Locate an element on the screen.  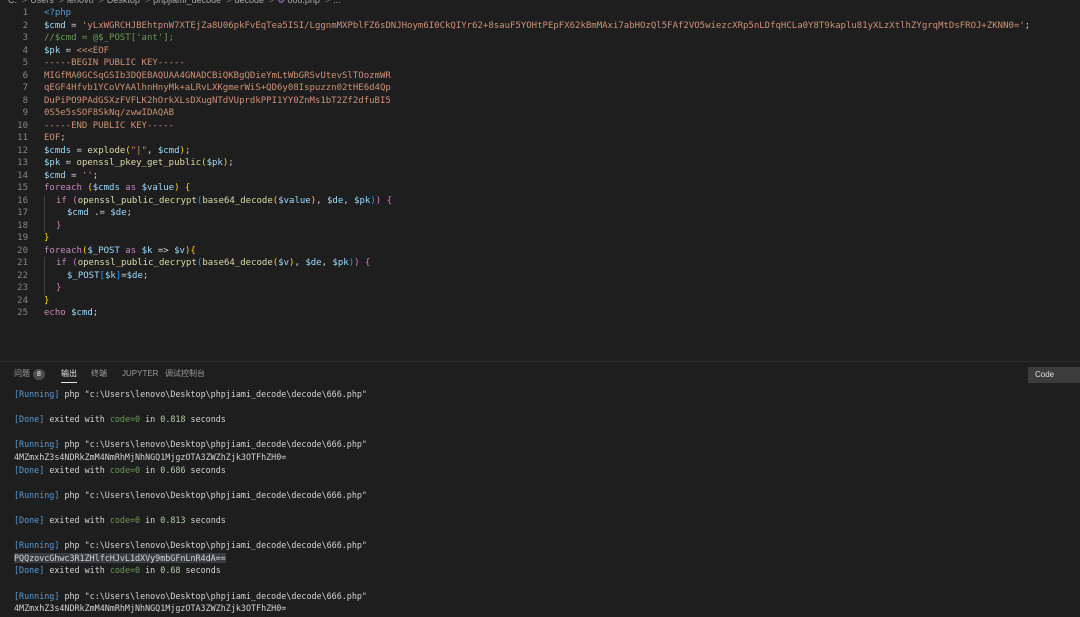
line-number: 1 is located at coordinates (25, 13).